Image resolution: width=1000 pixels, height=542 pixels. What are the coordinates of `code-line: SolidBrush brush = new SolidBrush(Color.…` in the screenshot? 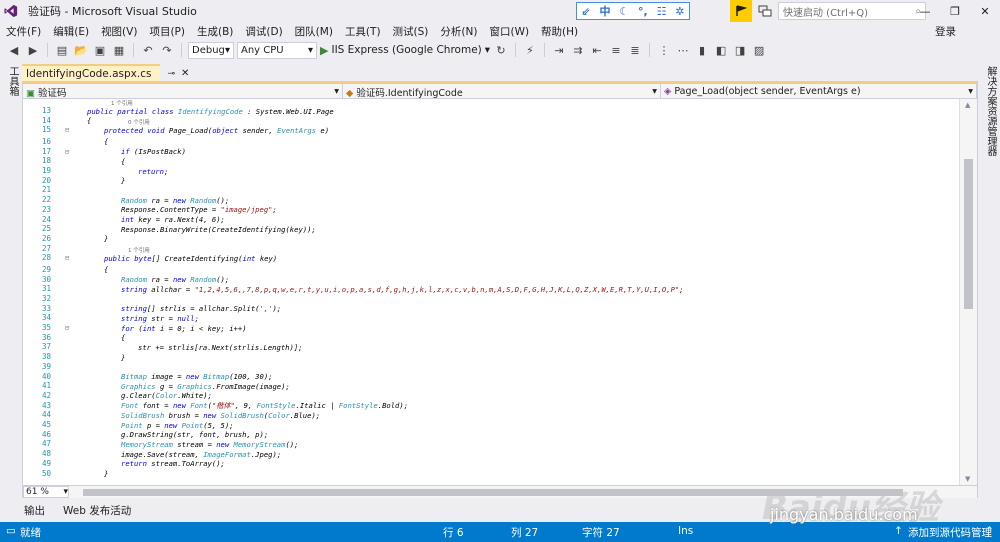 It's located at (221, 415).